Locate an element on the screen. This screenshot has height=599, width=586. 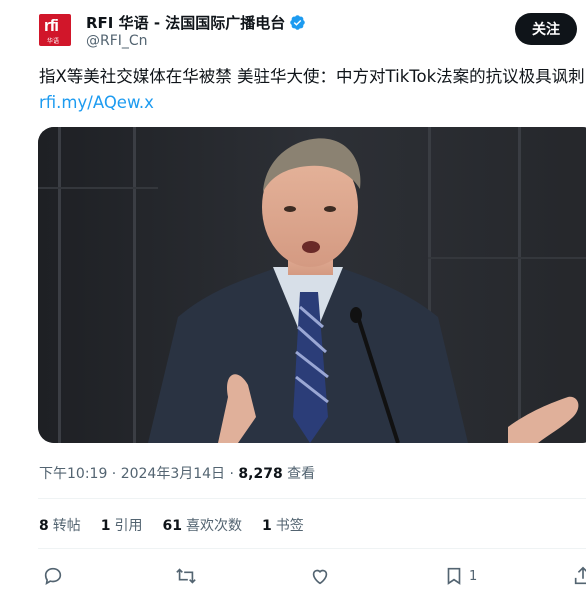
reply-icon is located at coordinates (53, 576).